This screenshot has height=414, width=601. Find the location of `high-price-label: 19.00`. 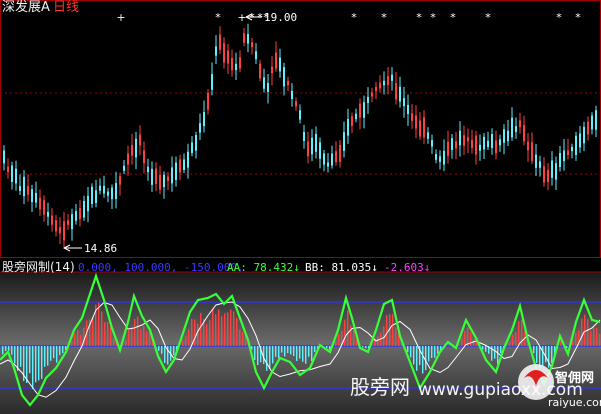

high-price-label: 19.00 is located at coordinates (281, 17).